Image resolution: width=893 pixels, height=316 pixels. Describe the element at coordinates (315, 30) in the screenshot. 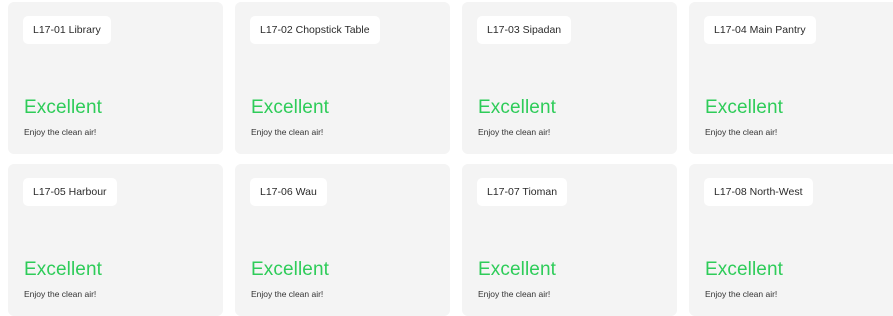

I see `room-name-label: L17-02 Chopstick Table` at that location.